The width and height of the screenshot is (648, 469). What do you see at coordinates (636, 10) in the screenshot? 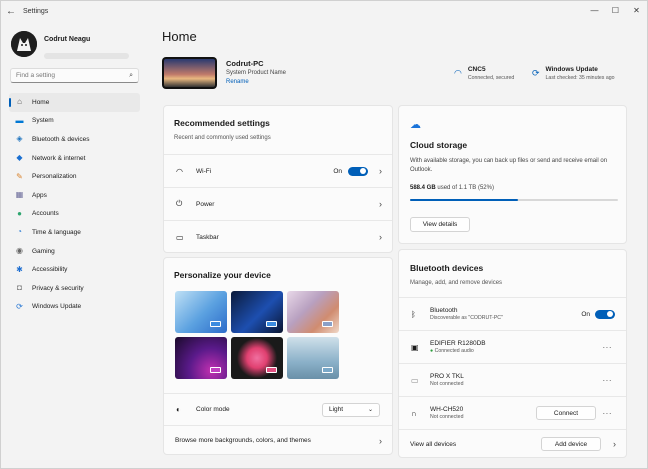
I see `close-button: ✕` at bounding box center [636, 10].